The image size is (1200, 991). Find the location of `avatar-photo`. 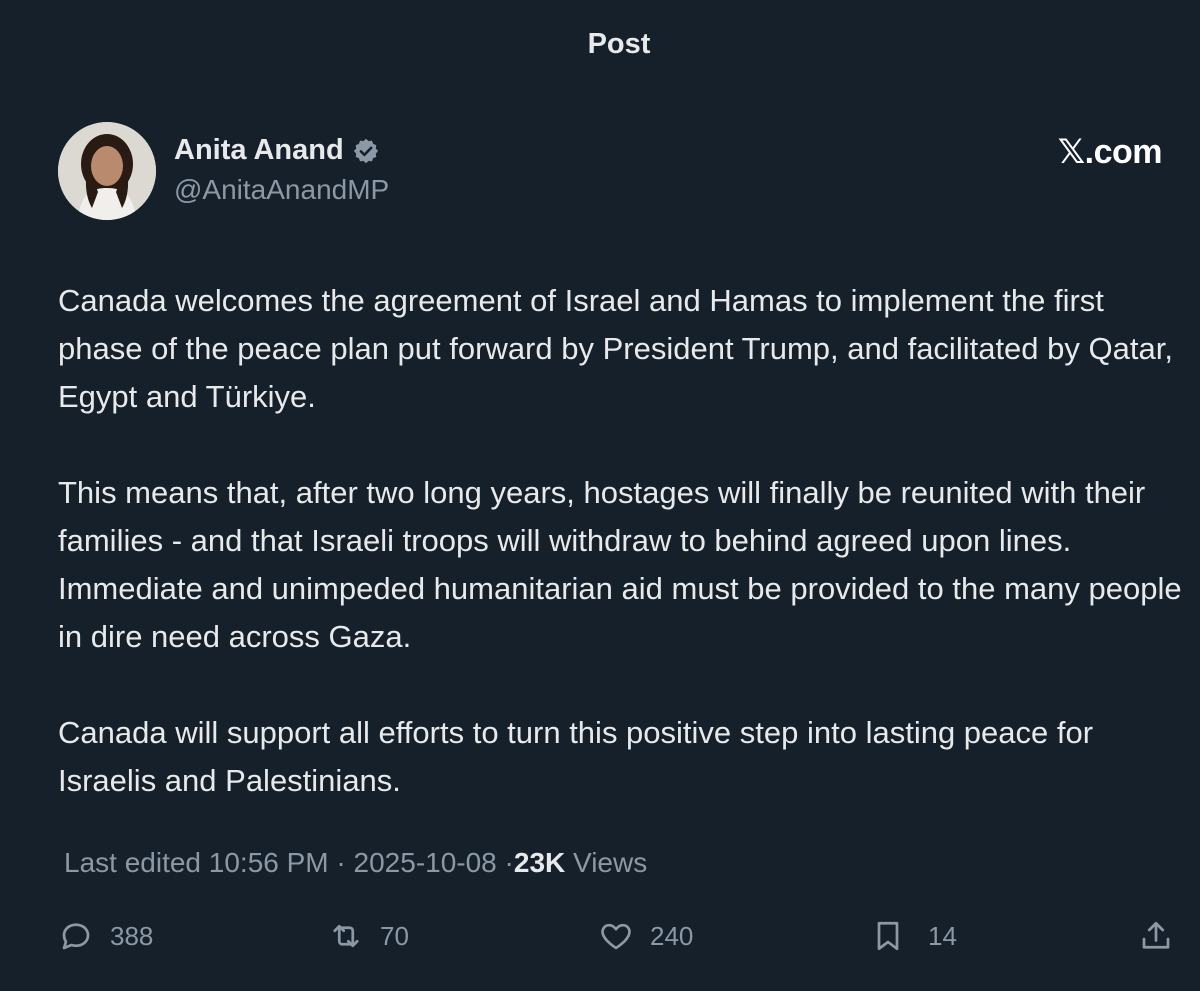

avatar-photo is located at coordinates (107, 171).